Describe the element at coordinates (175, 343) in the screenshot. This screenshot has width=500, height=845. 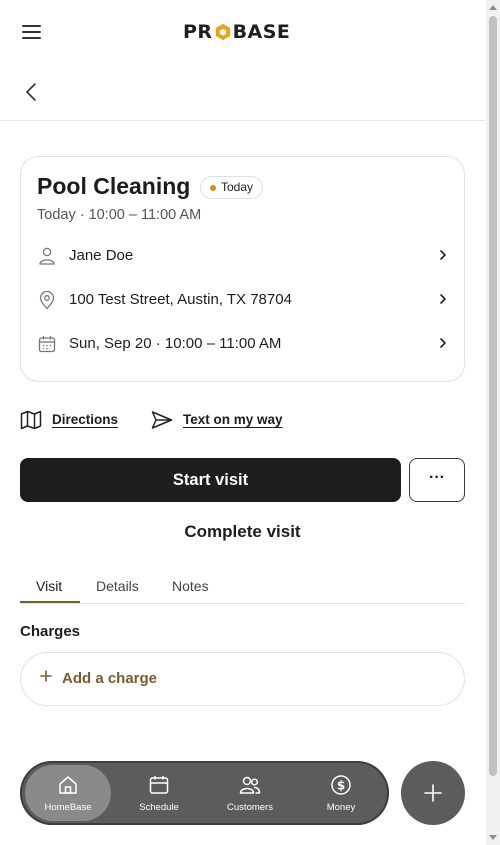
I see `schedule-text: Sun, Sep 20 · 10:00 – 11:00 AM` at that location.